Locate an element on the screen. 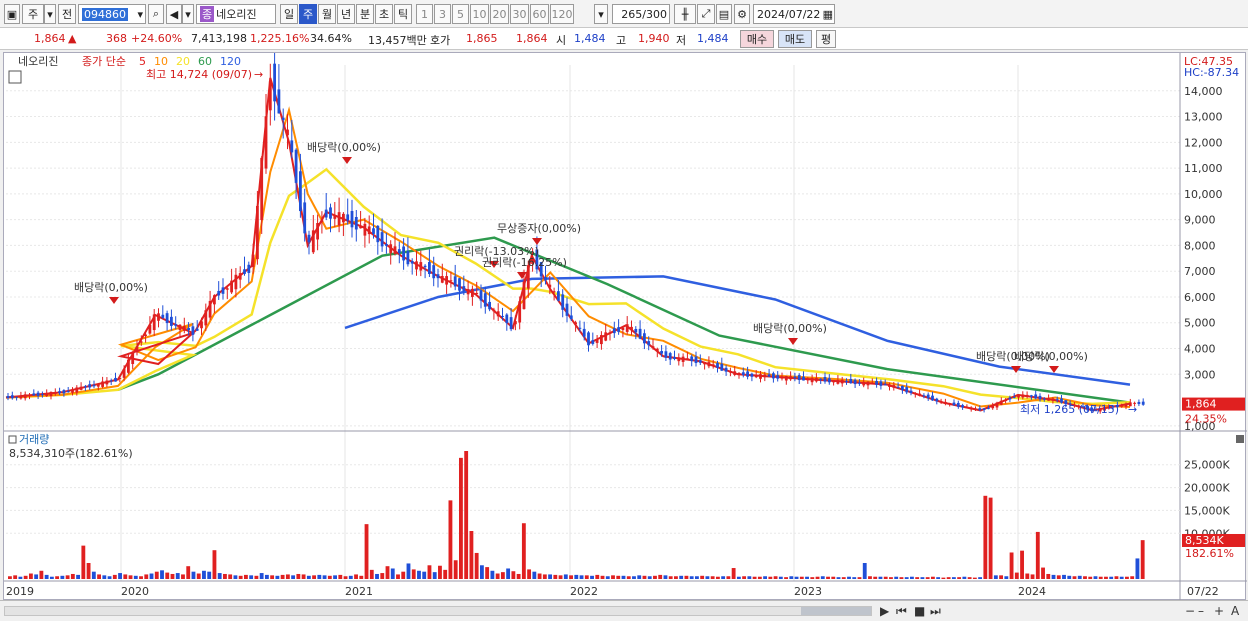  fastforward-icon: ⏭ is located at coordinates (935, 611).